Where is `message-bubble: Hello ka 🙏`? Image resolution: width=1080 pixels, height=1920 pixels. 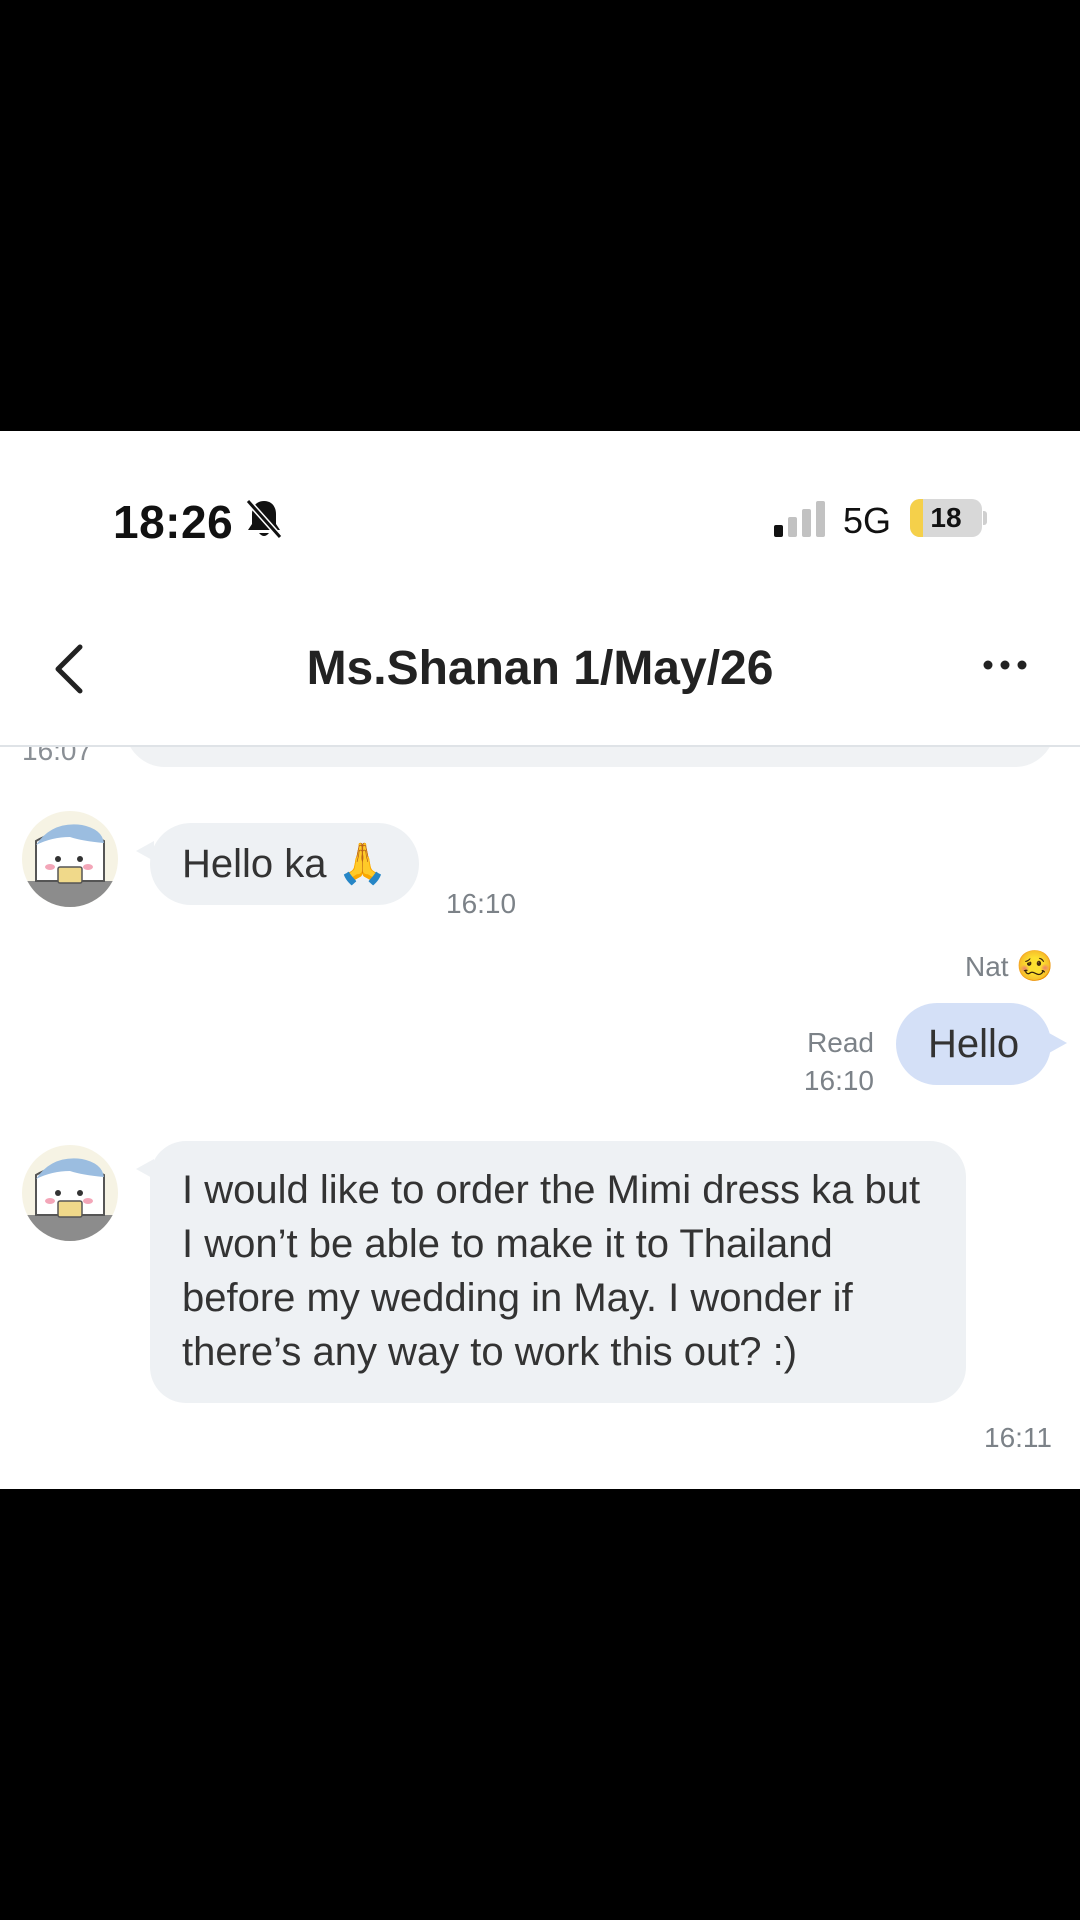 message-bubble: Hello ka 🙏 is located at coordinates (277, 864).